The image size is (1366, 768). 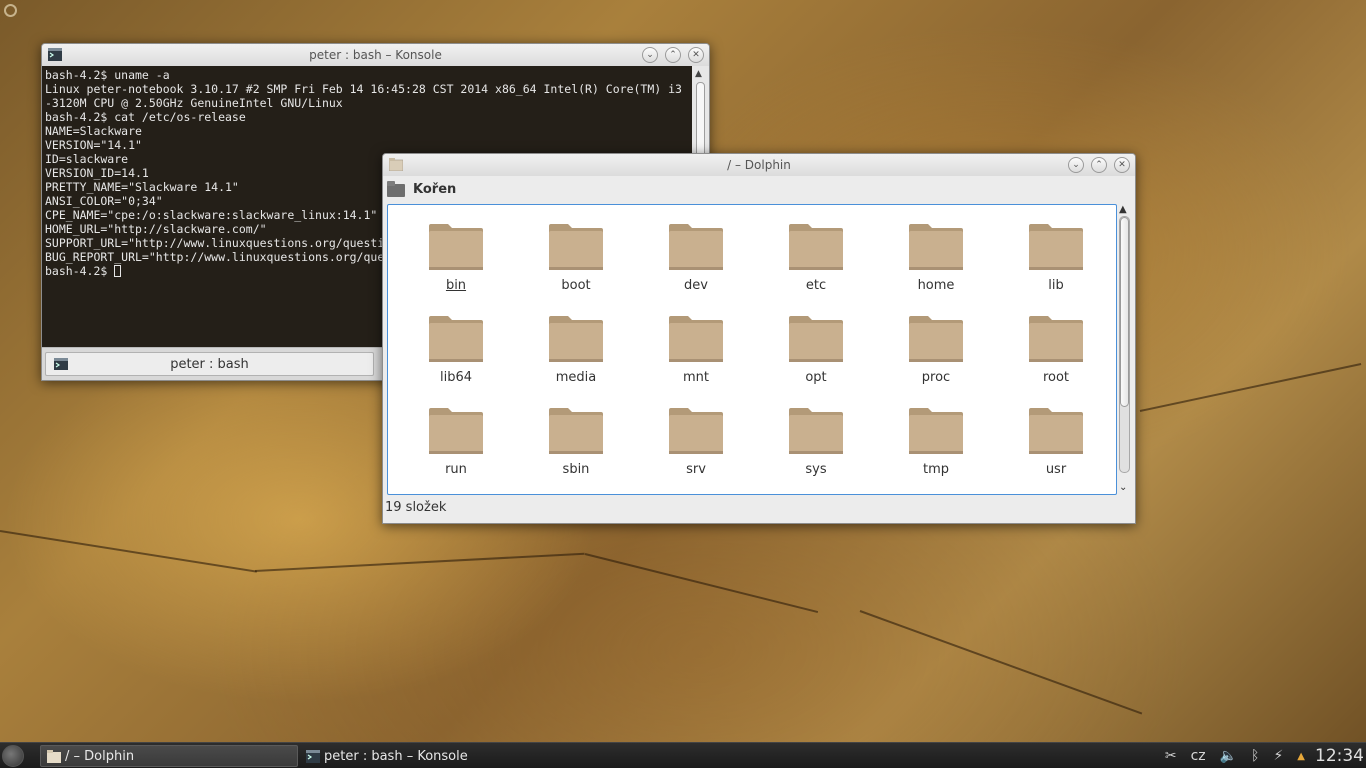 What do you see at coordinates (696, 285) in the screenshot?
I see `folder-label: dev` at bounding box center [696, 285].